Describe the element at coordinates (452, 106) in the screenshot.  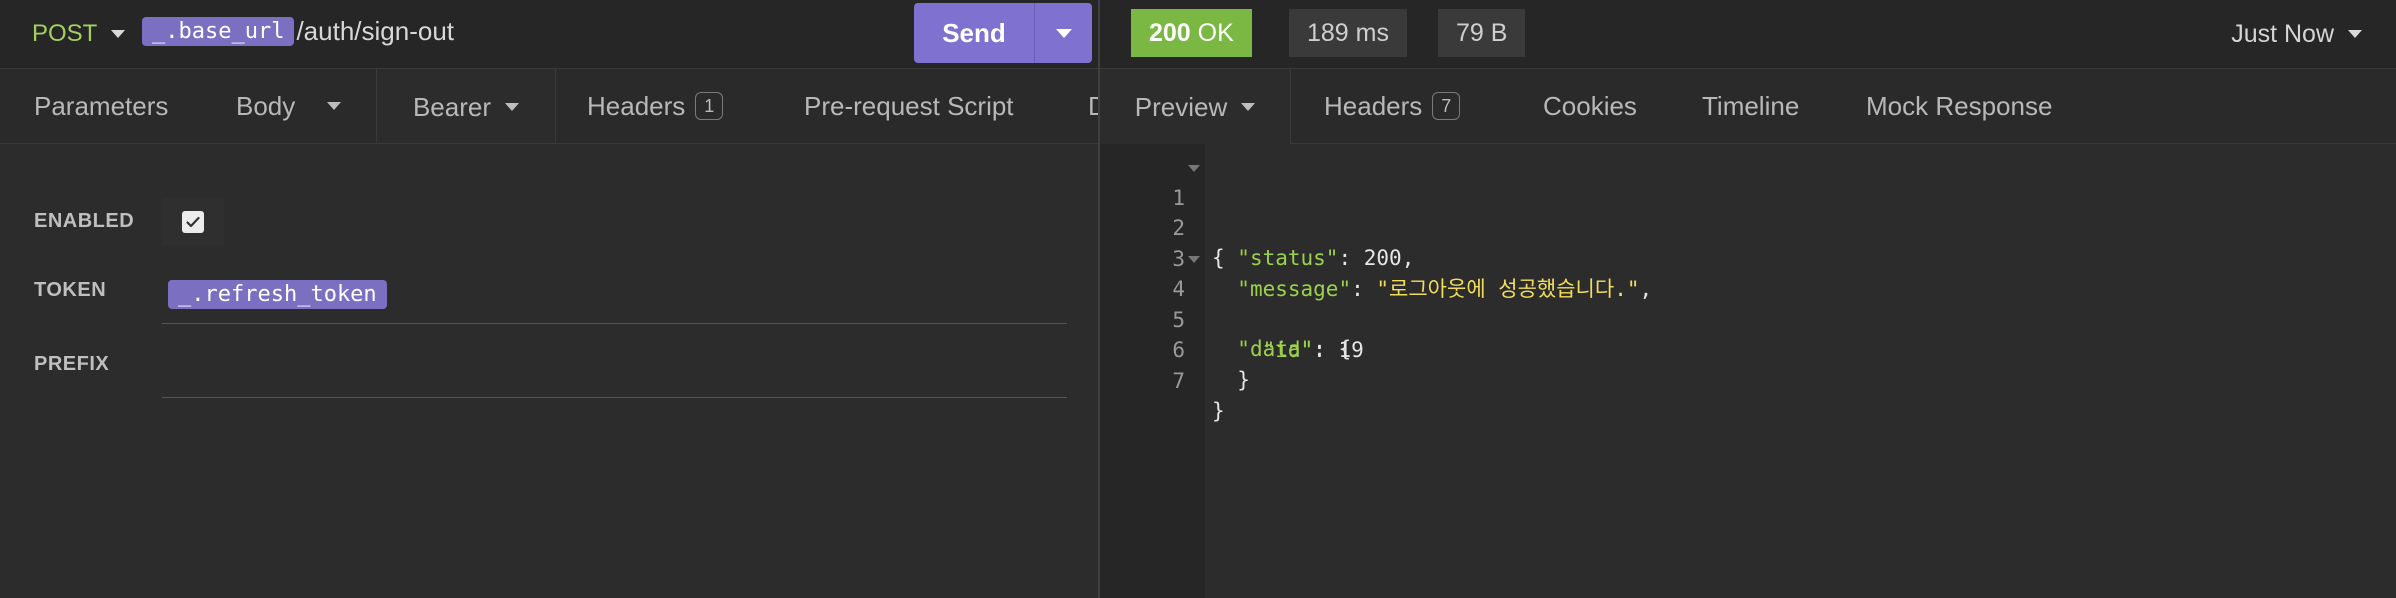
I see `tab-label: Bearer` at that location.